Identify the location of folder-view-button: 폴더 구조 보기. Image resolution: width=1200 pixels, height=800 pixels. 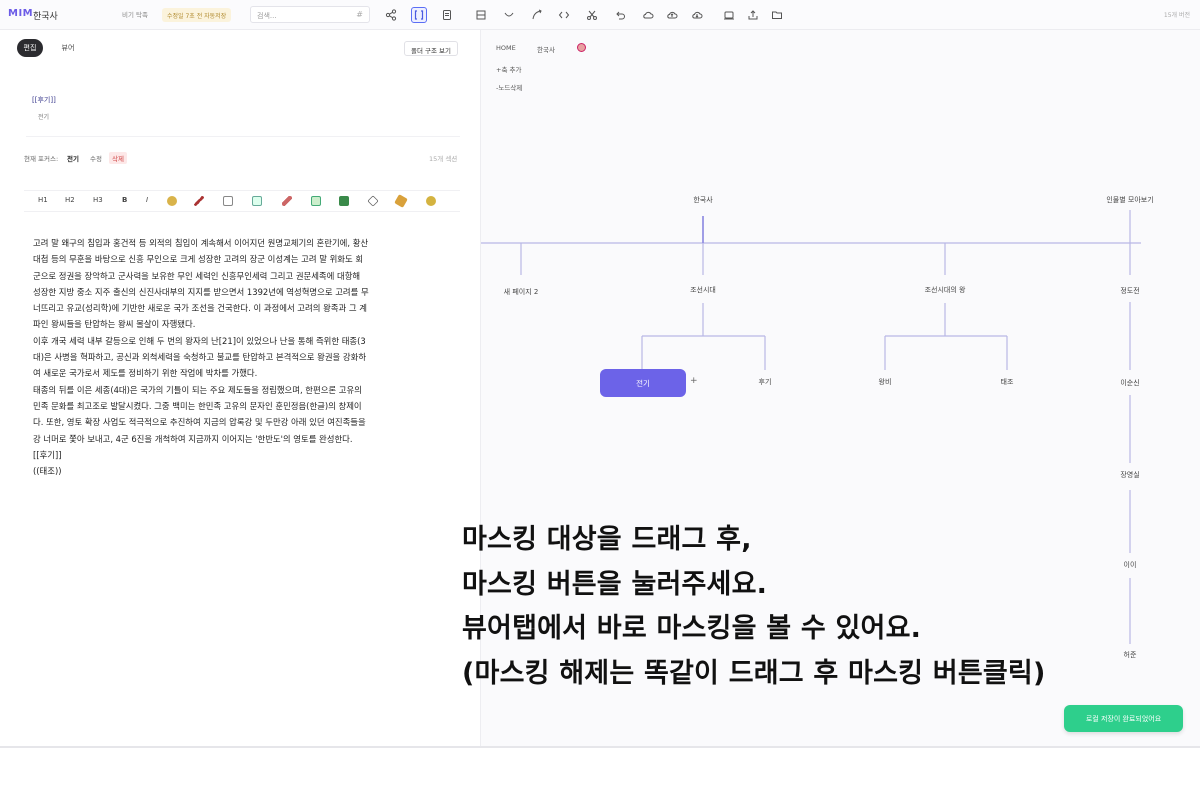
(431, 48).